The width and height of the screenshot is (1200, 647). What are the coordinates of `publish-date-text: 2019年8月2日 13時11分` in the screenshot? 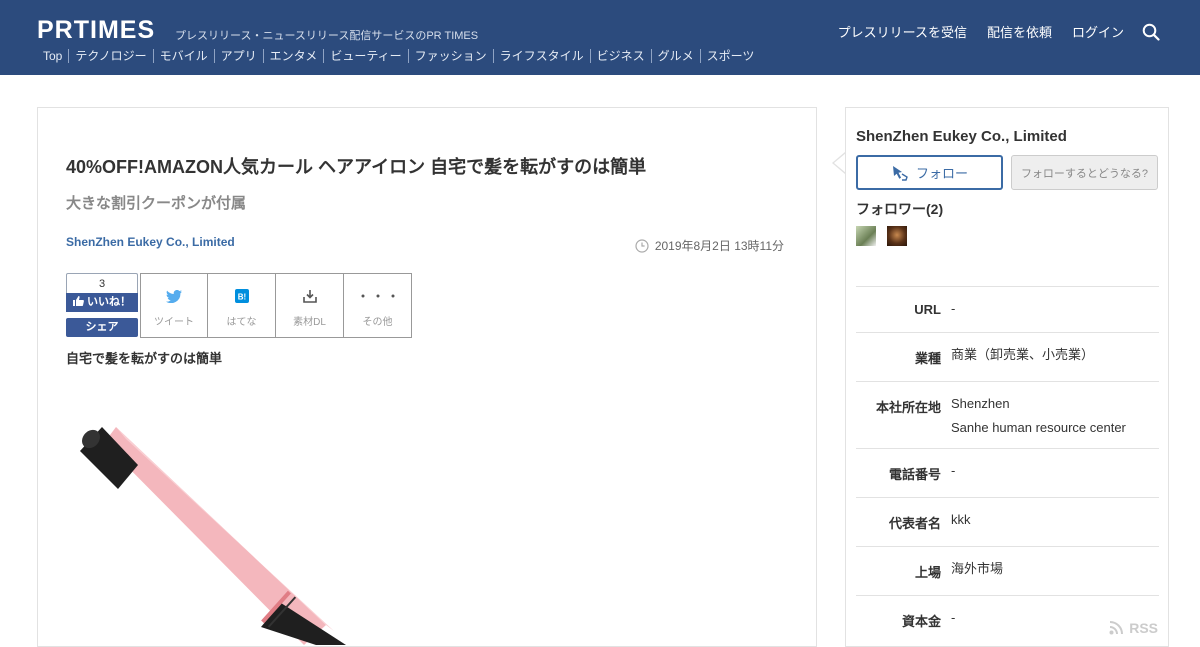 It's located at (719, 246).